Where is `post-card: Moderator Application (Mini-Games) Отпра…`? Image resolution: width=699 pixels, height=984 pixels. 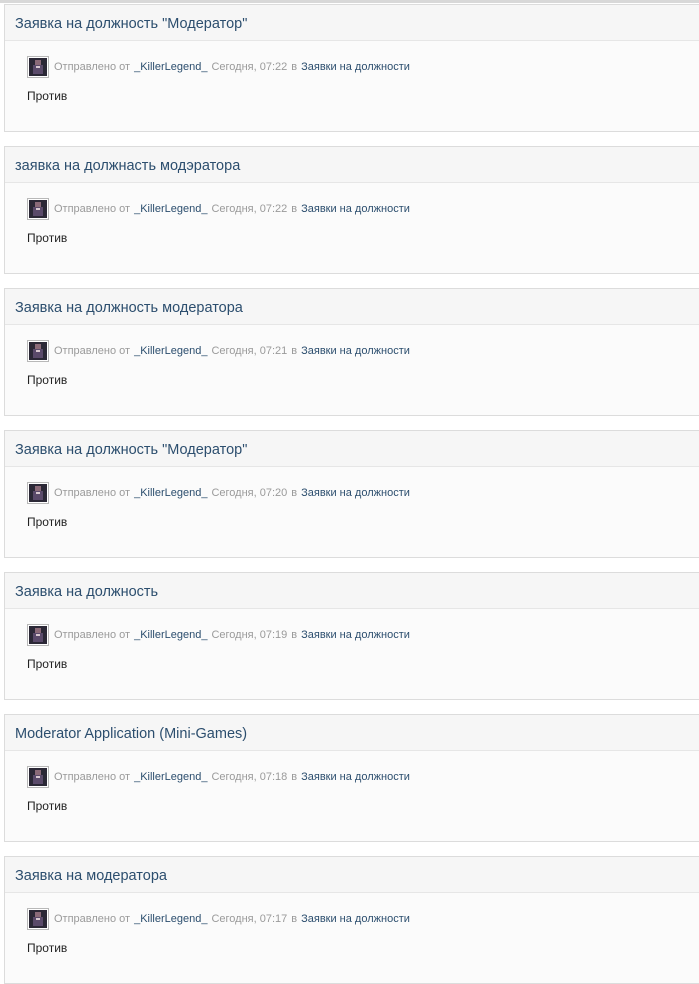 post-card: Moderator Application (Mini-Games) Отпра… is located at coordinates (351, 778).